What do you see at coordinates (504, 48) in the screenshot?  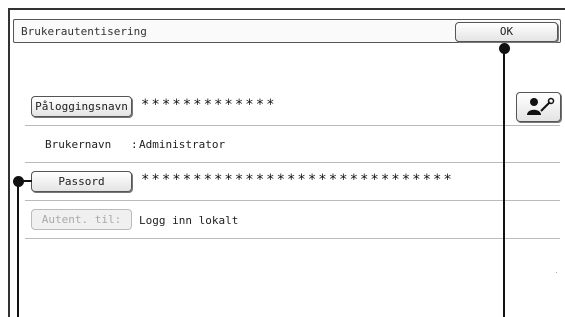 I see `ok-callout-dot` at bounding box center [504, 48].